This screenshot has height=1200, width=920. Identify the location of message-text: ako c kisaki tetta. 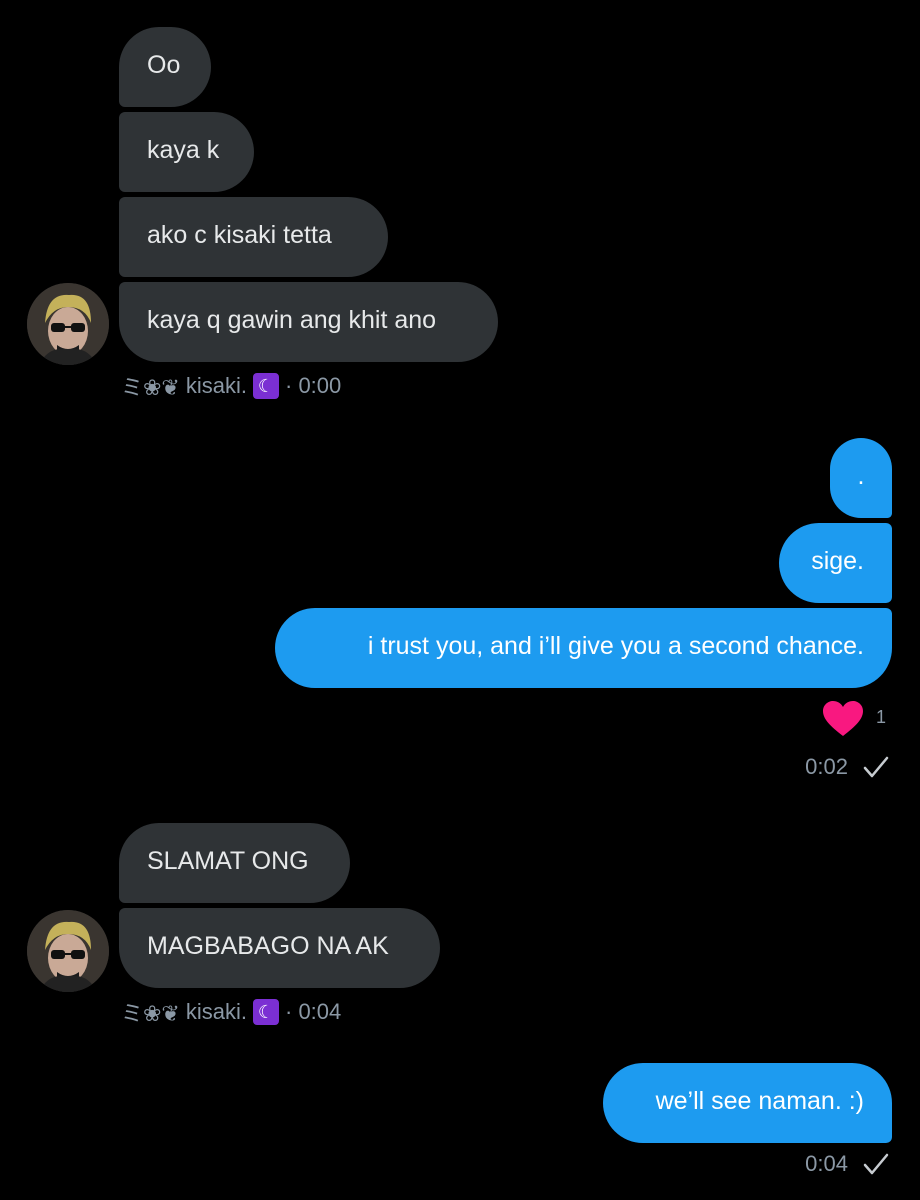
(239, 235).